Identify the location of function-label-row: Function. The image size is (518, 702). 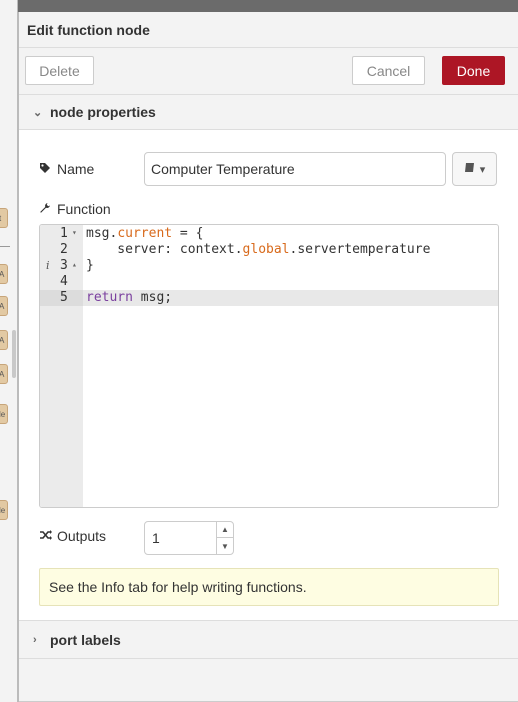
(75, 209).